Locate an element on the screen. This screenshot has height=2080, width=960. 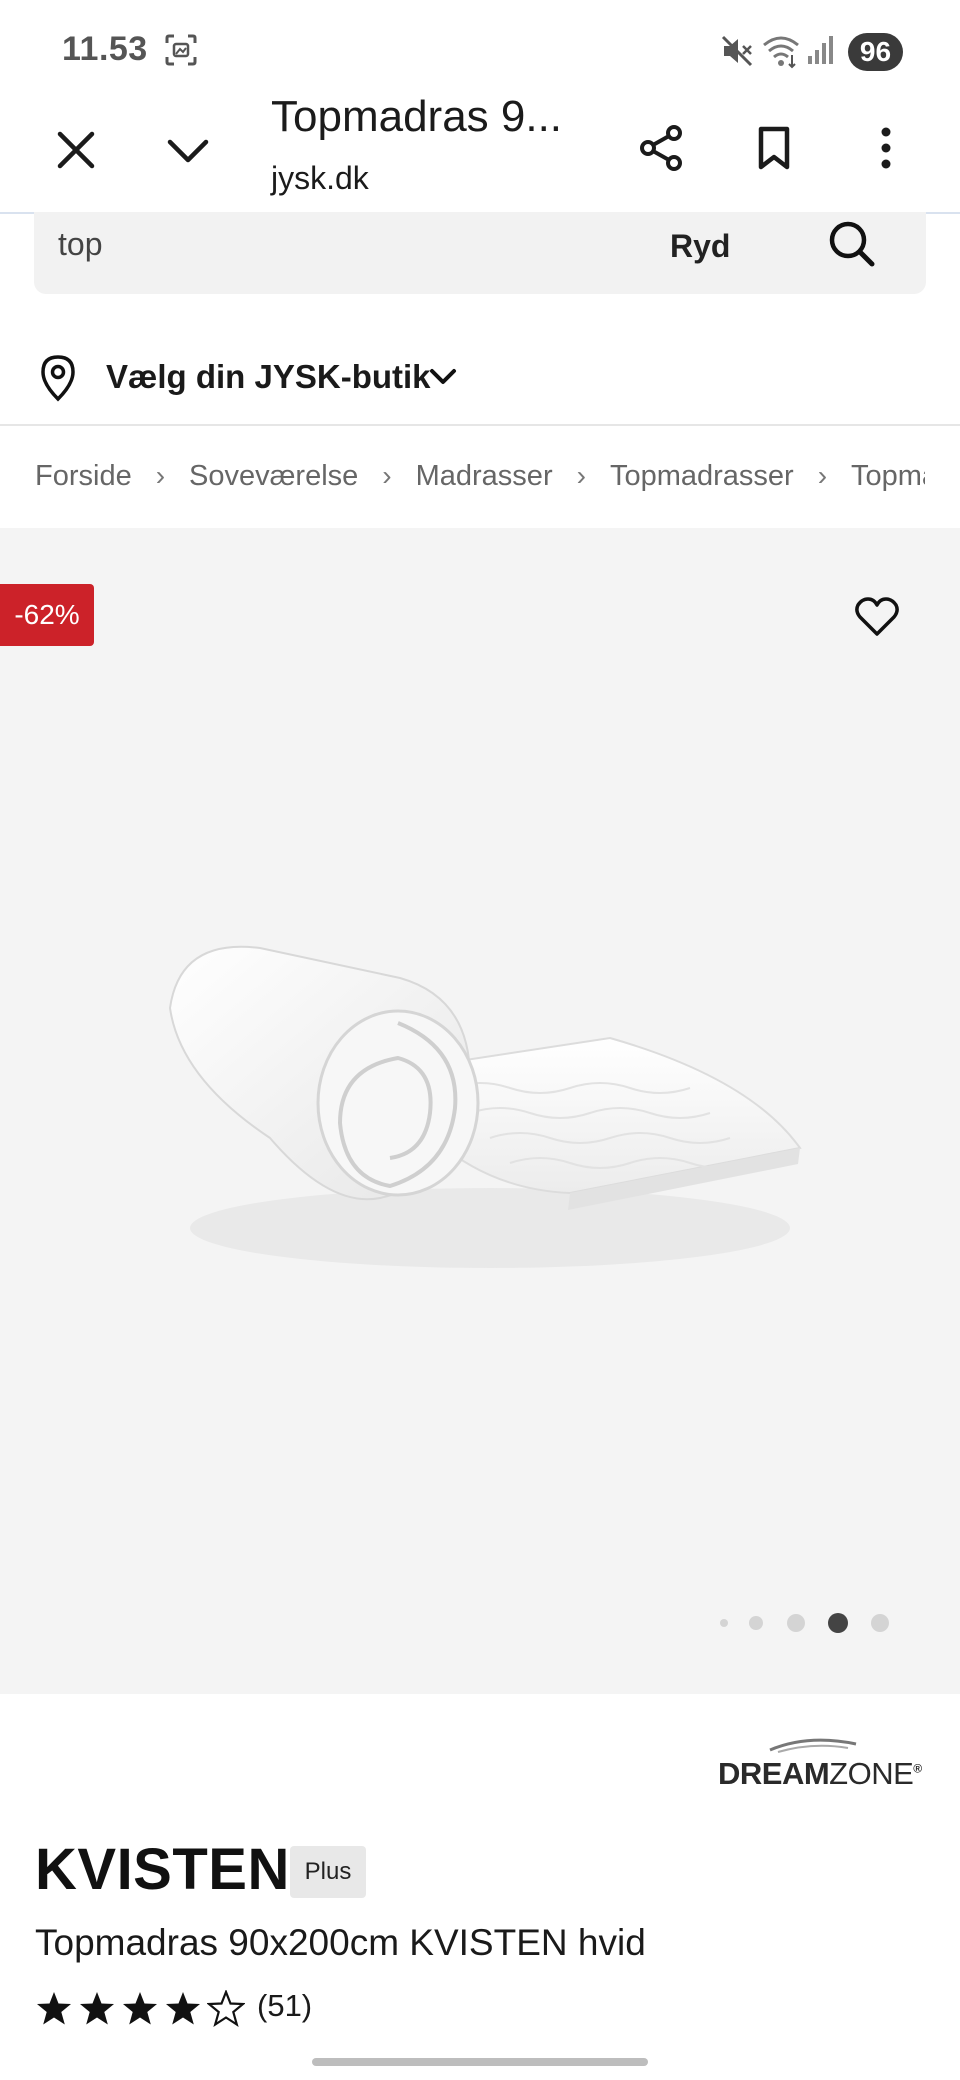
more-vert-icon is located at coordinates (886, 148).